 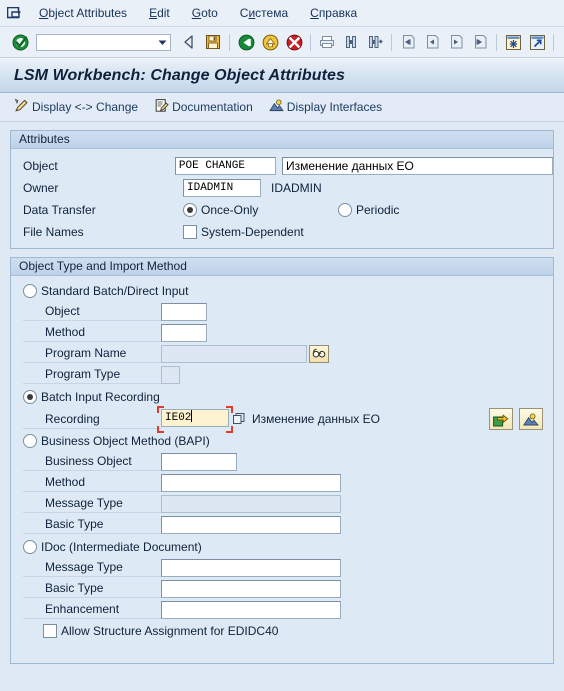 I want to click on radio-idoc: IDoc (Intermediate Document), so click(x=112, y=546).